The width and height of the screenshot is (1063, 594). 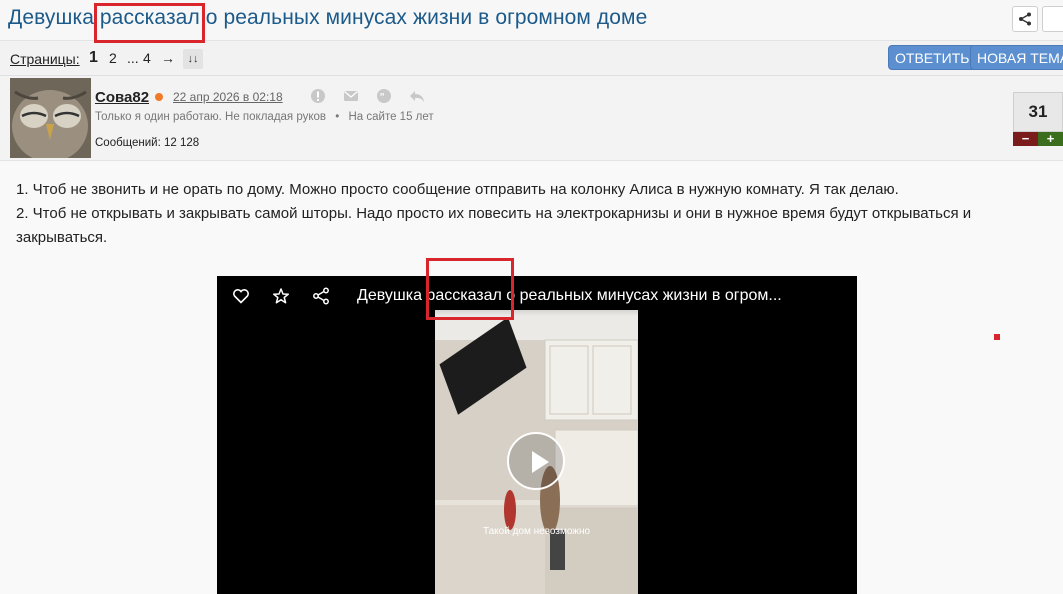 I want to click on quote-icon: ", so click(x=384, y=96).